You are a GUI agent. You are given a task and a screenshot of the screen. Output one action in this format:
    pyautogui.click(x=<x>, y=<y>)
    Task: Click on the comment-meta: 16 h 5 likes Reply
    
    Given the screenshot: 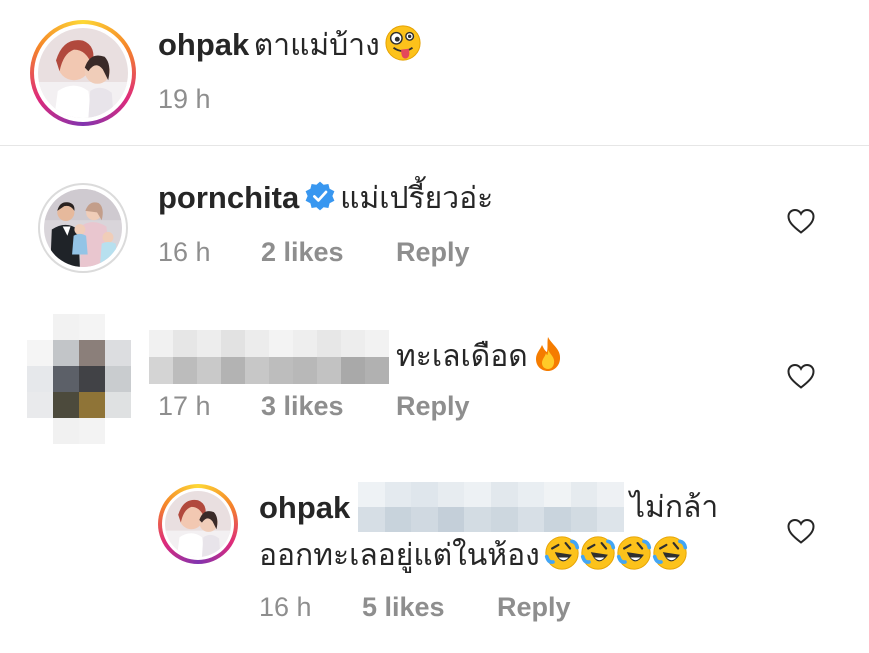 What is the action you would take?
    pyautogui.click(x=415, y=607)
    